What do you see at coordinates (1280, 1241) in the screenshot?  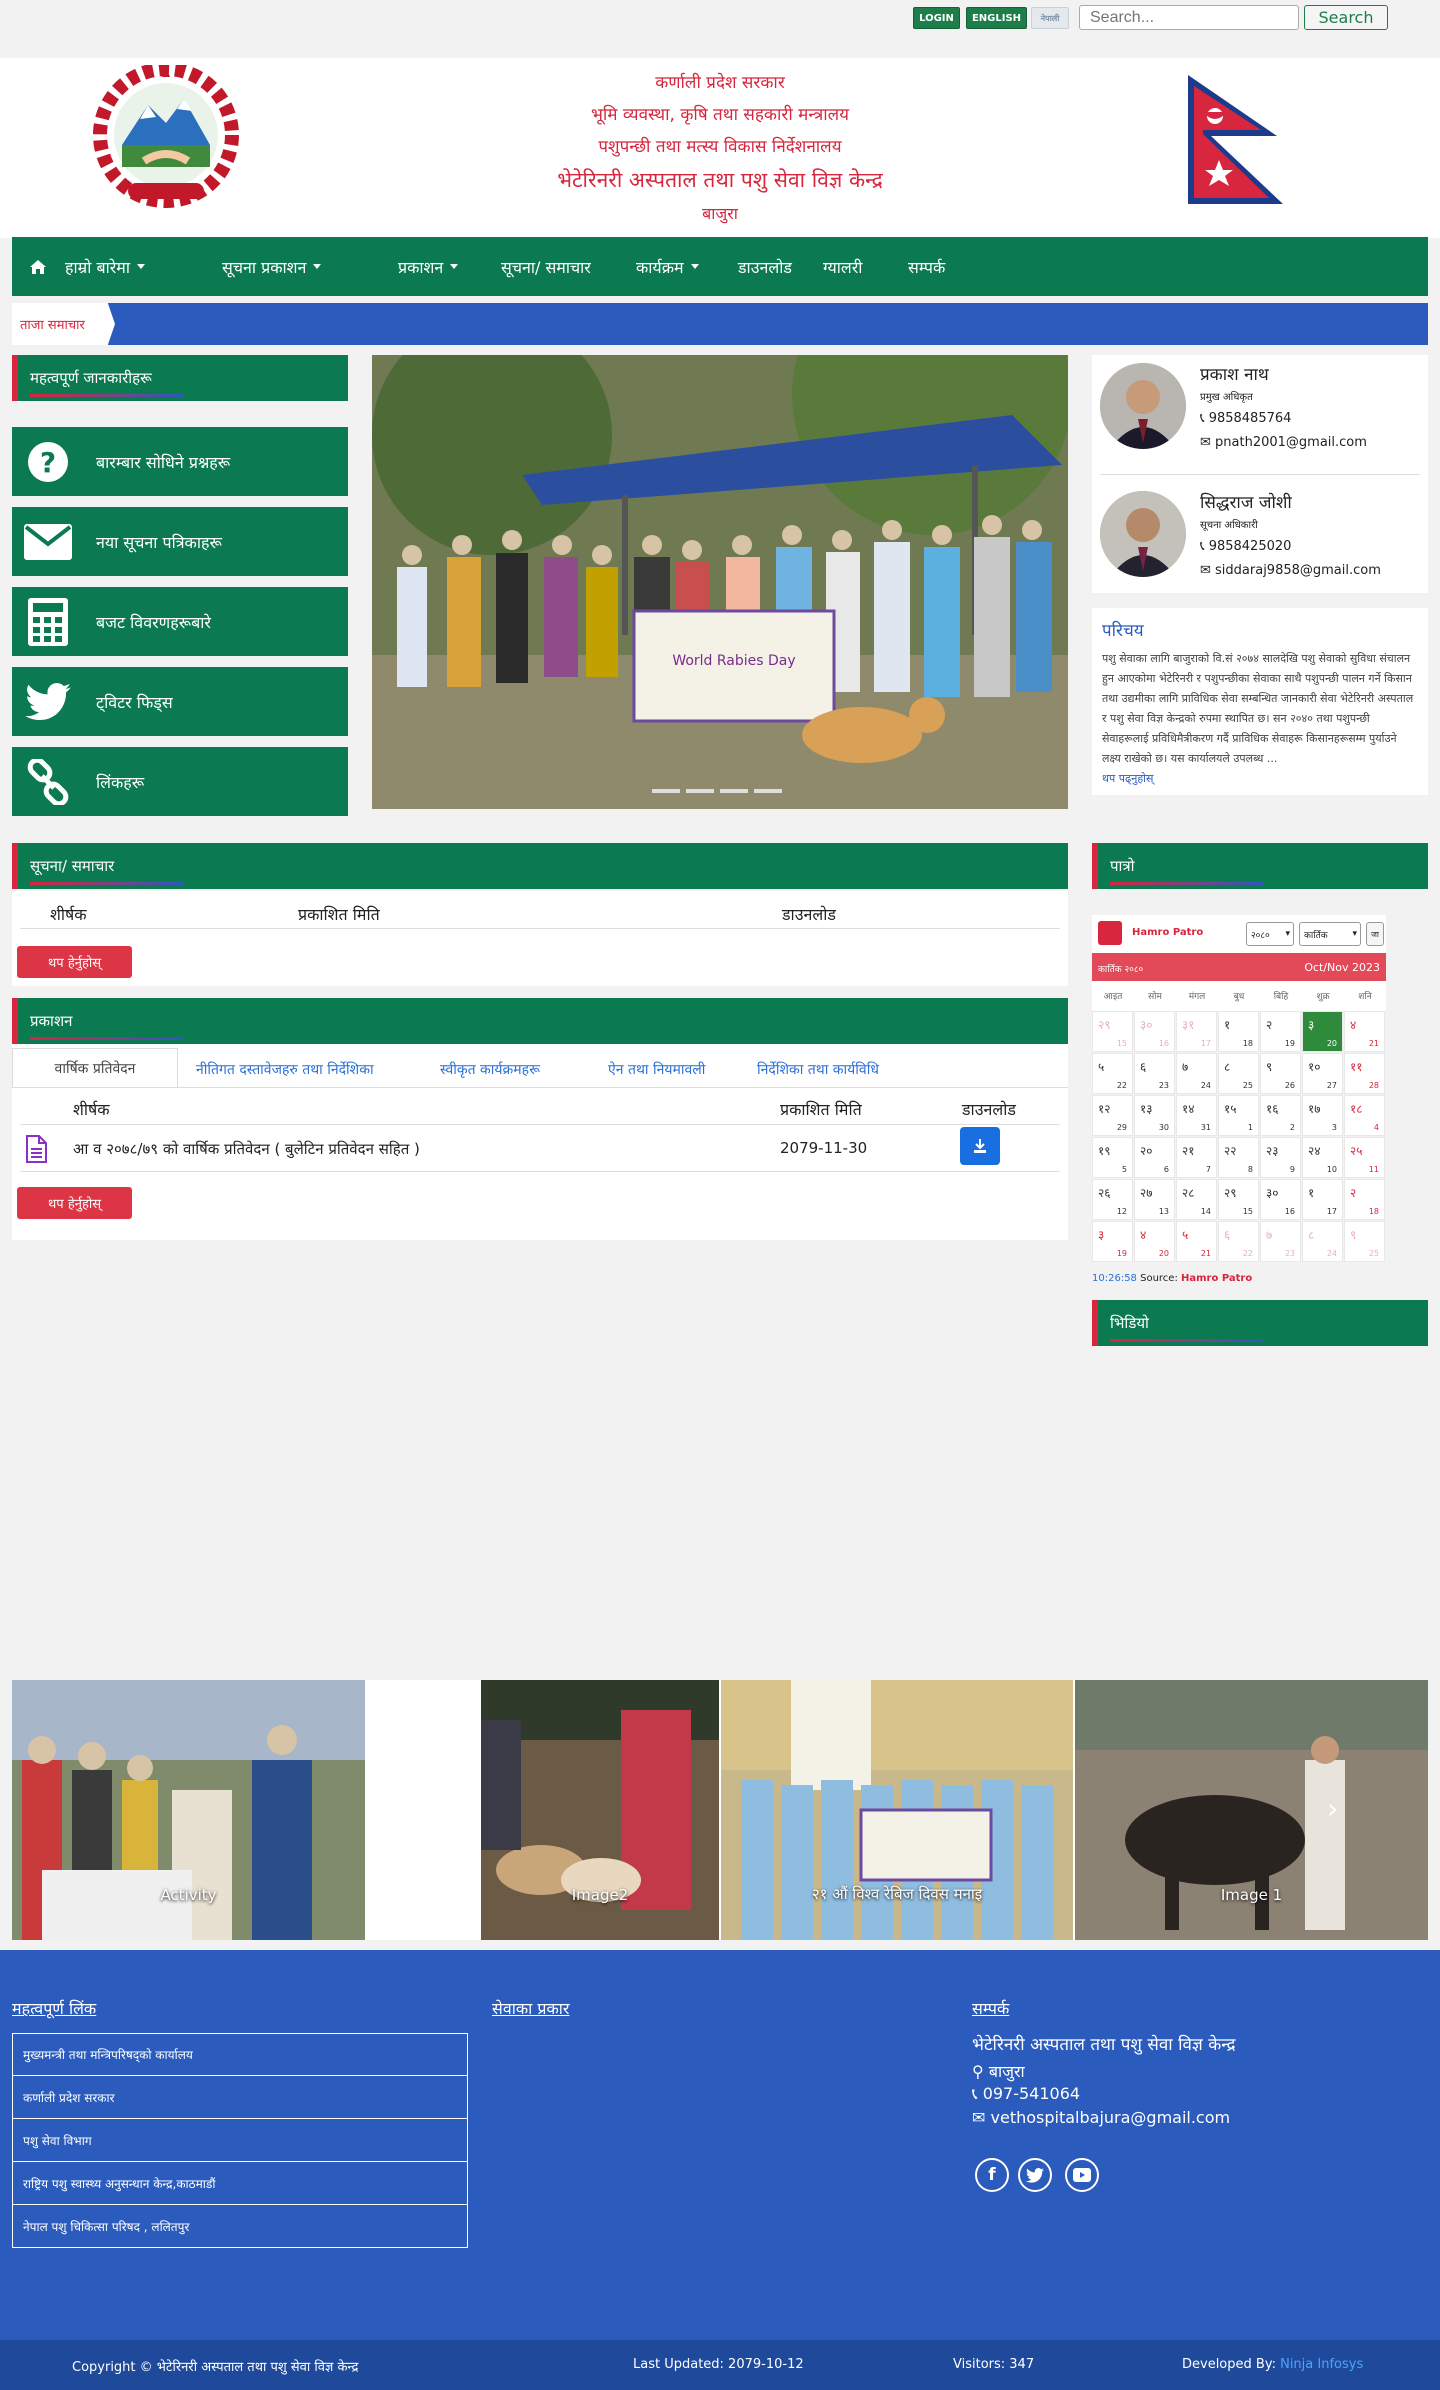 I see `calendar-day: ७ 23` at bounding box center [1280, 1241].